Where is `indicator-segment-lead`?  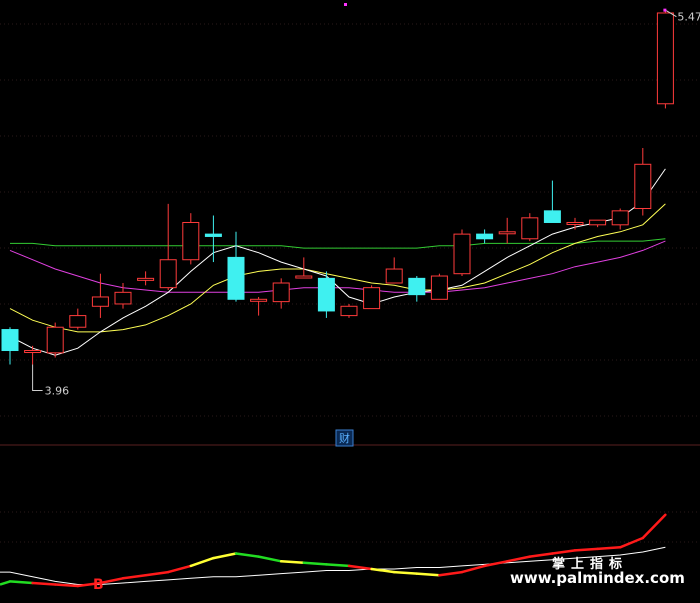 indicator-segment-lead is located at coordinates (5, 583).